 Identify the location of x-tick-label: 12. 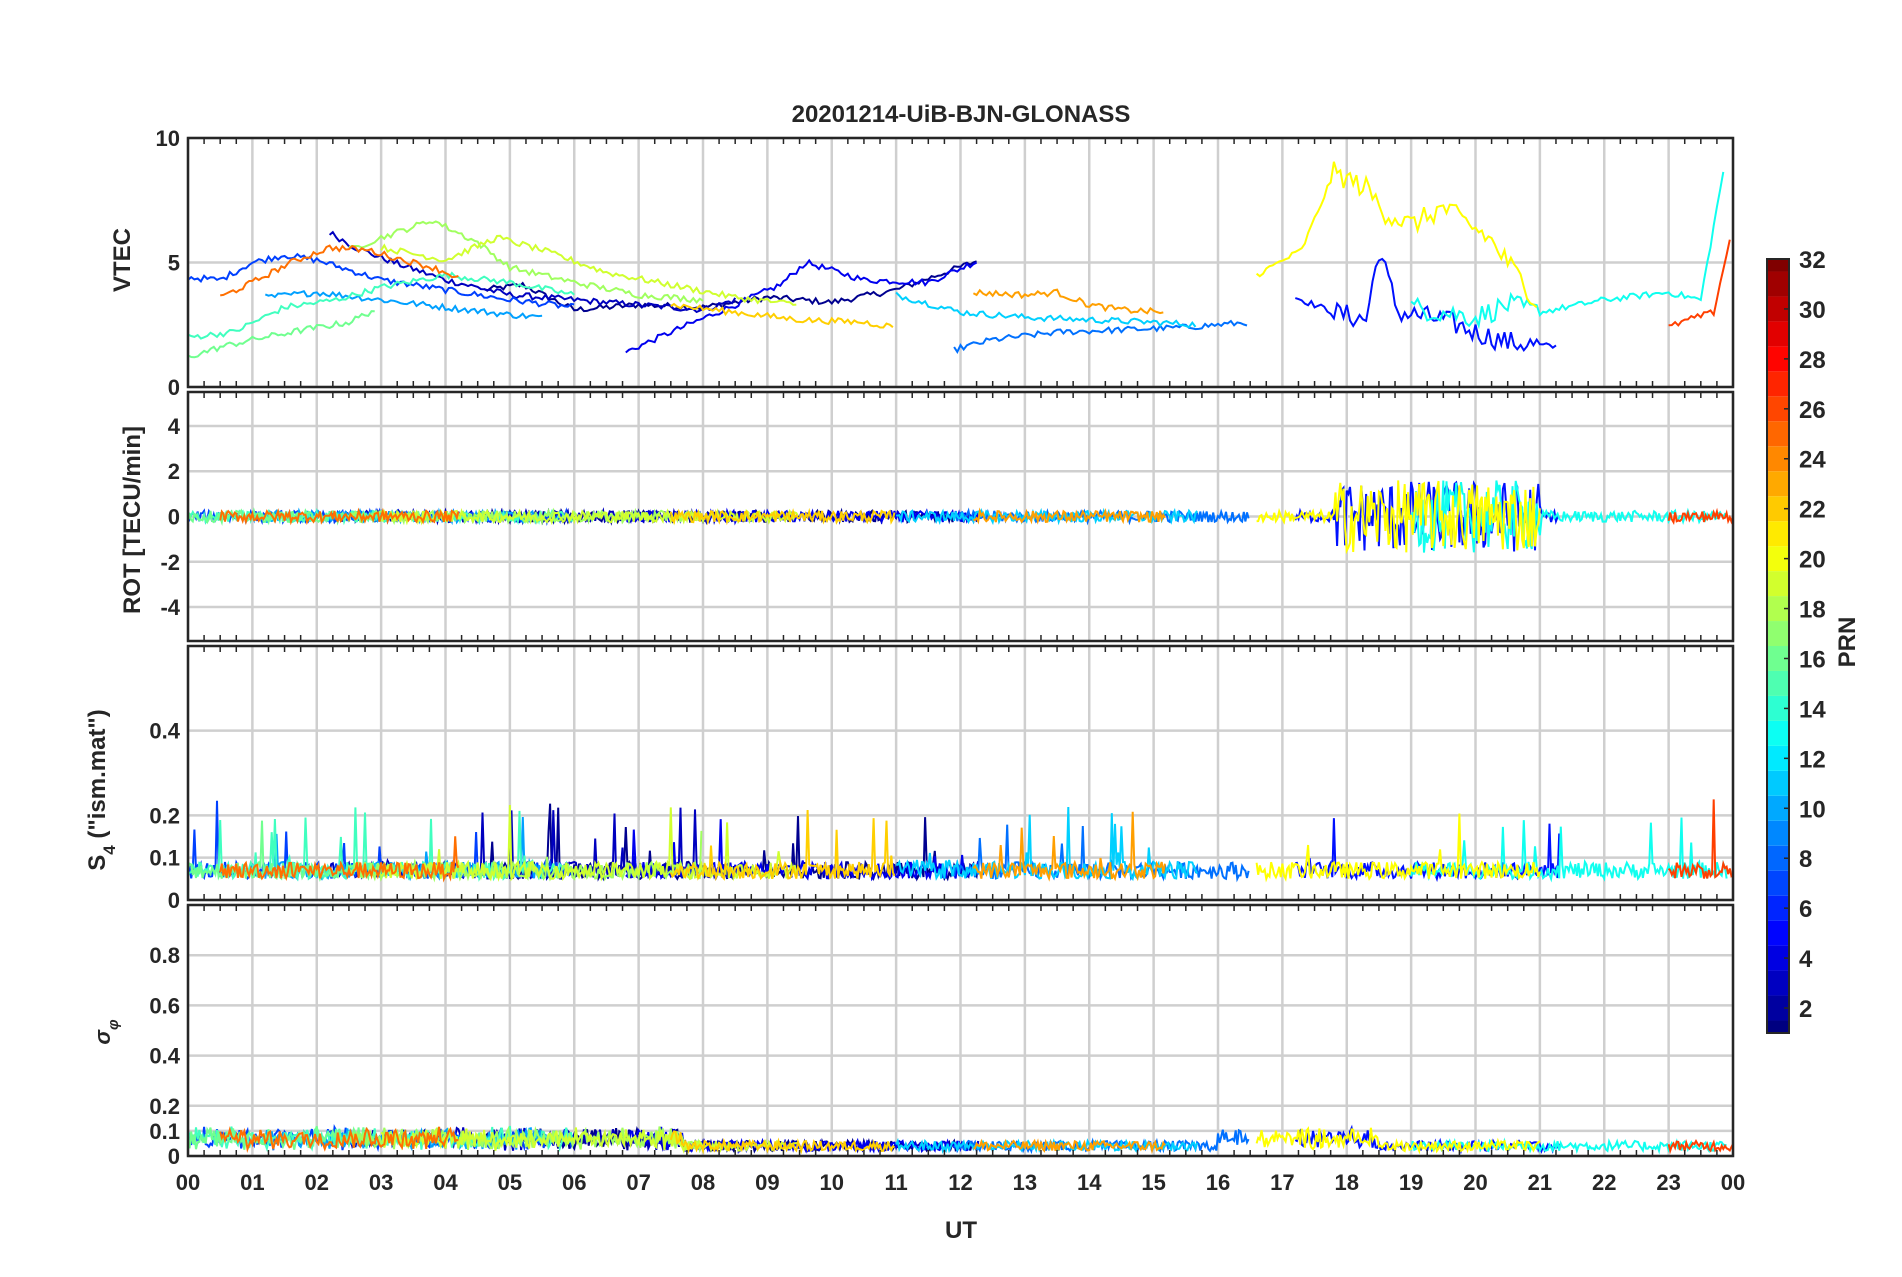
(960, 1182).